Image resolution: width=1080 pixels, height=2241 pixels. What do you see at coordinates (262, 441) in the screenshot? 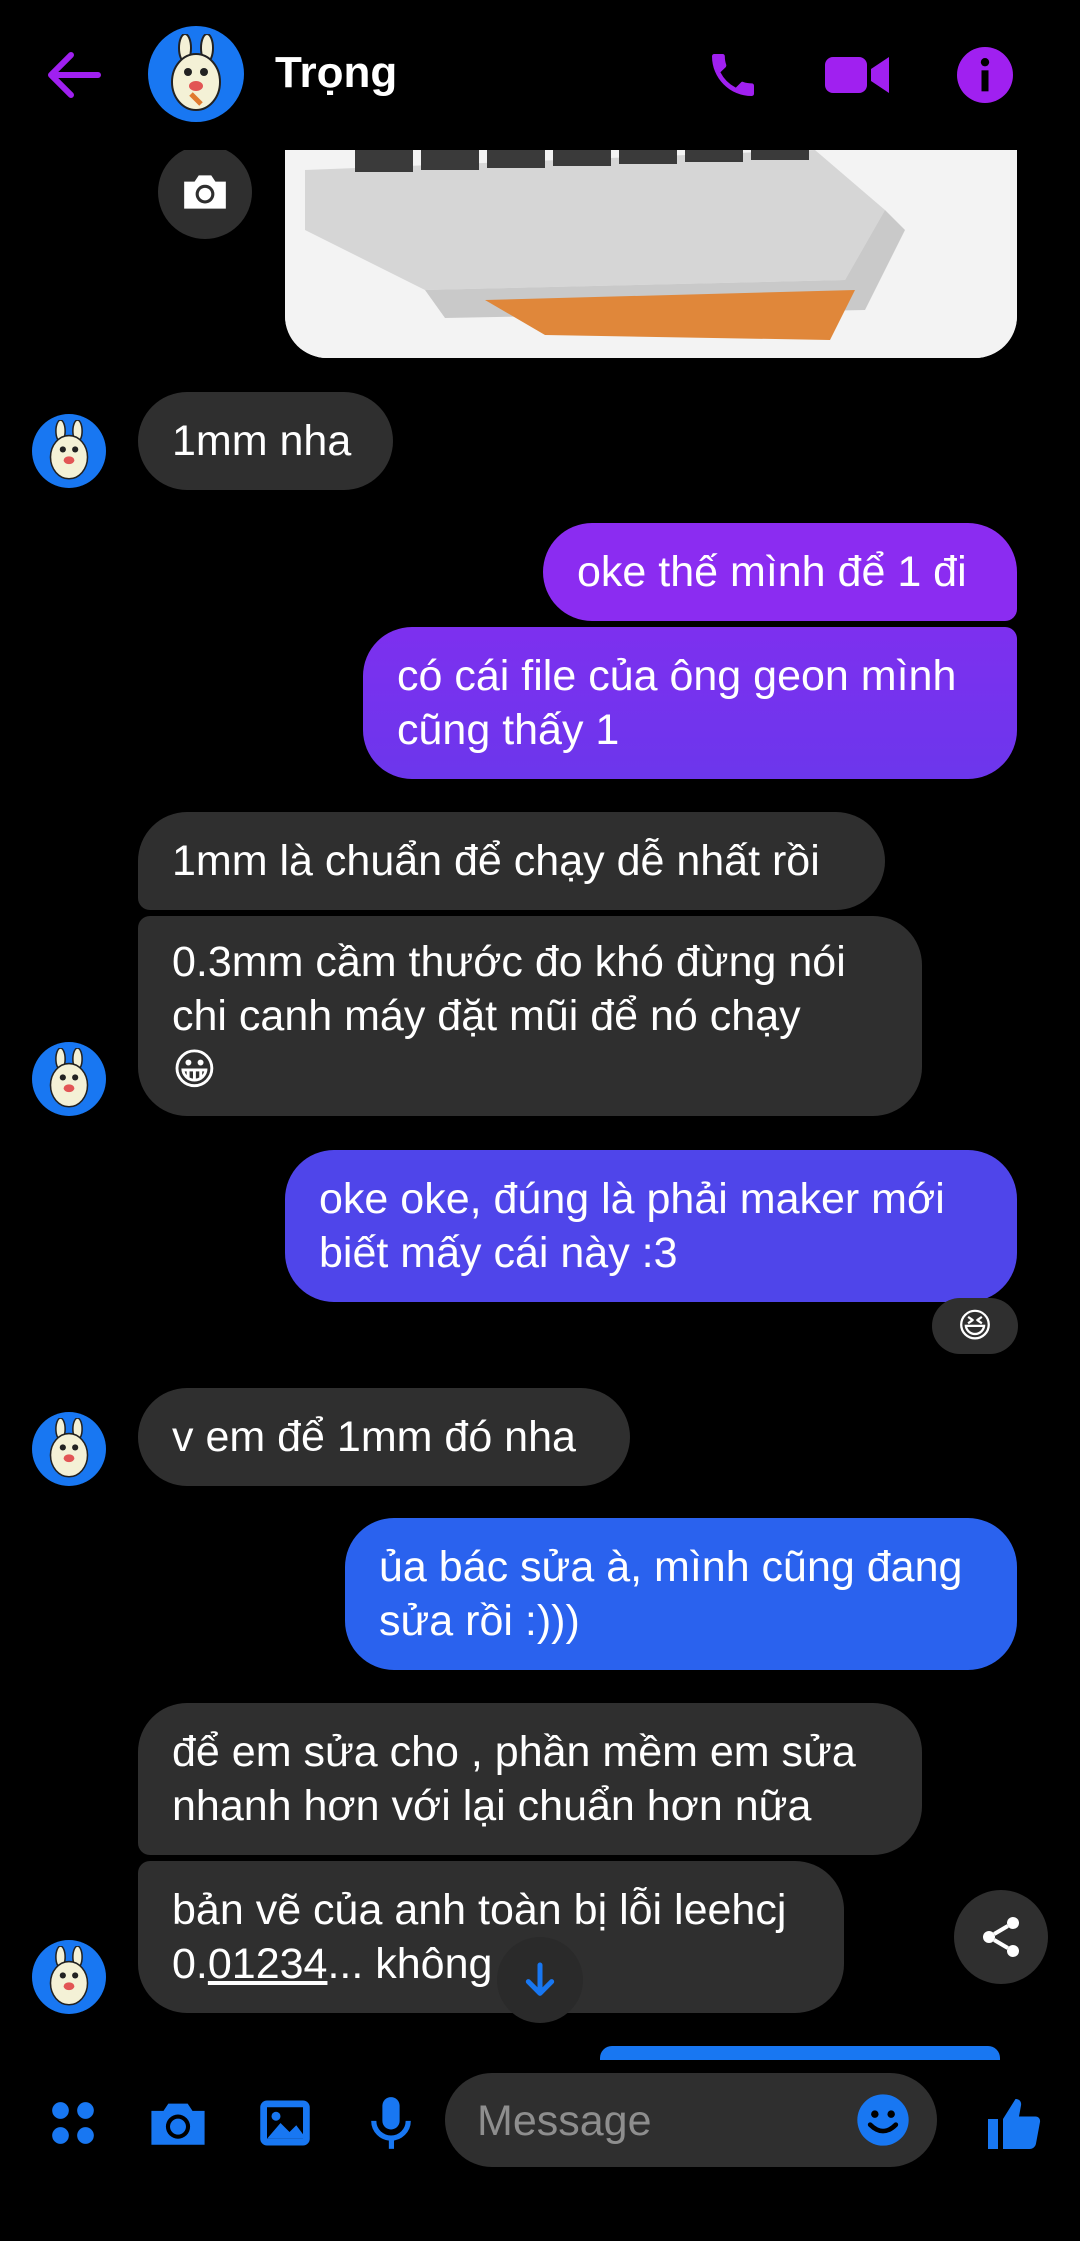
I see `message-text: 1mm nha` at bounding box center [262, 441].